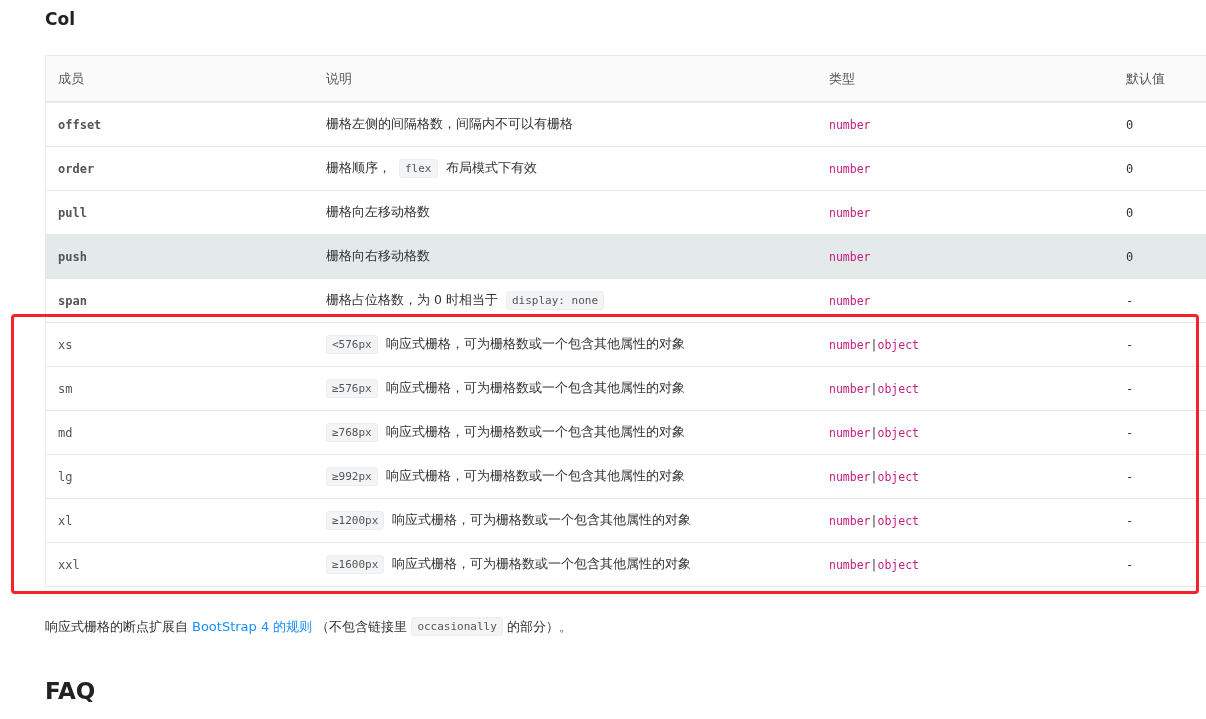 The width and height of the screenshot is (1206, 719). What do you see at coordinates (352, 432) in the screenshot?
I see `code-chip: ≥768px` at bounding box center [352, 432].